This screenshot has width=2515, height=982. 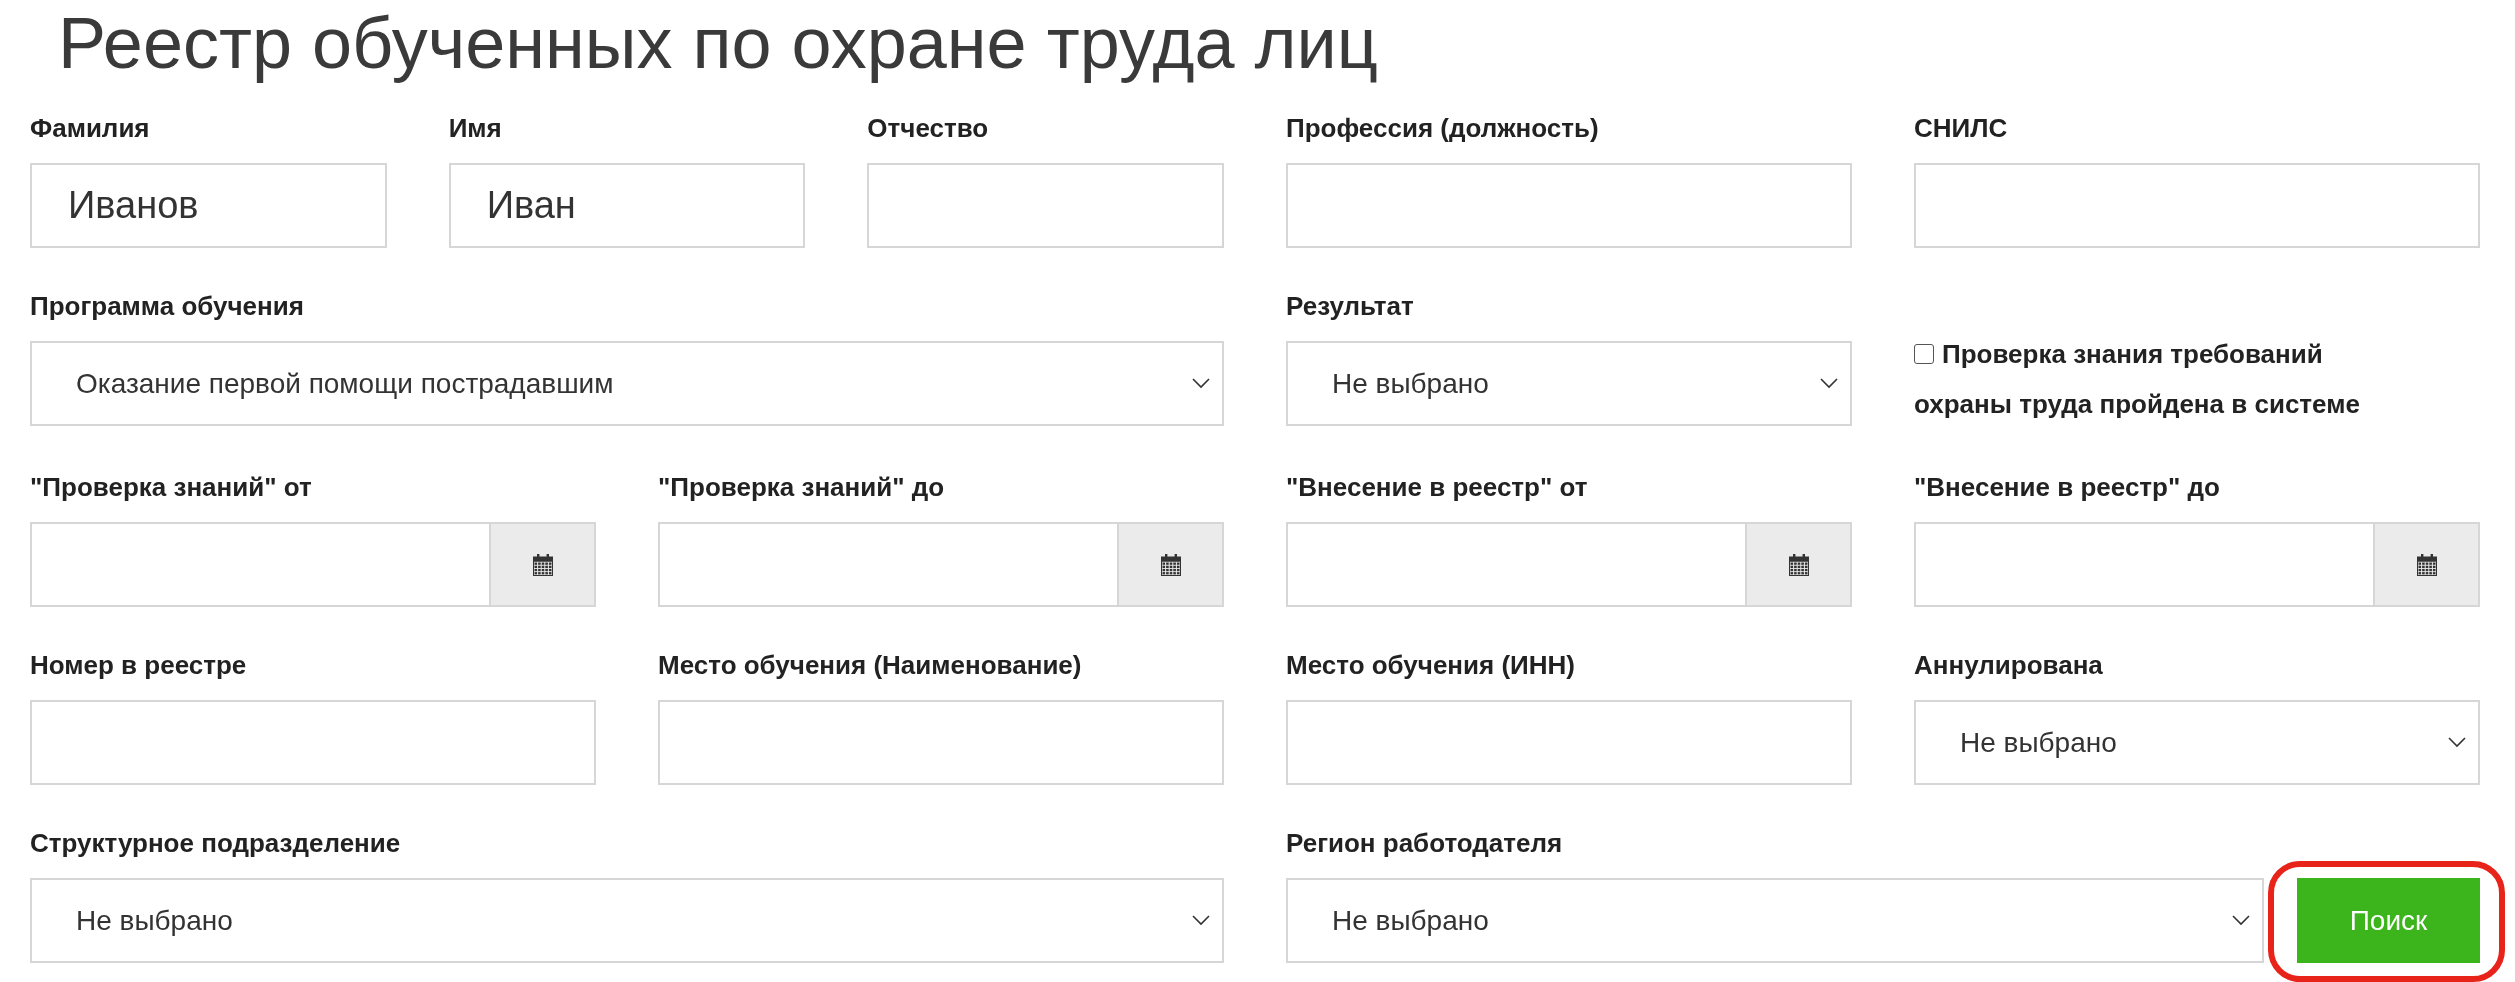 What do you see at coordinates (870, 665) in the screenshot?
I see `field-label: Место обучения (Наименование)` at bounding box center [870, 665].